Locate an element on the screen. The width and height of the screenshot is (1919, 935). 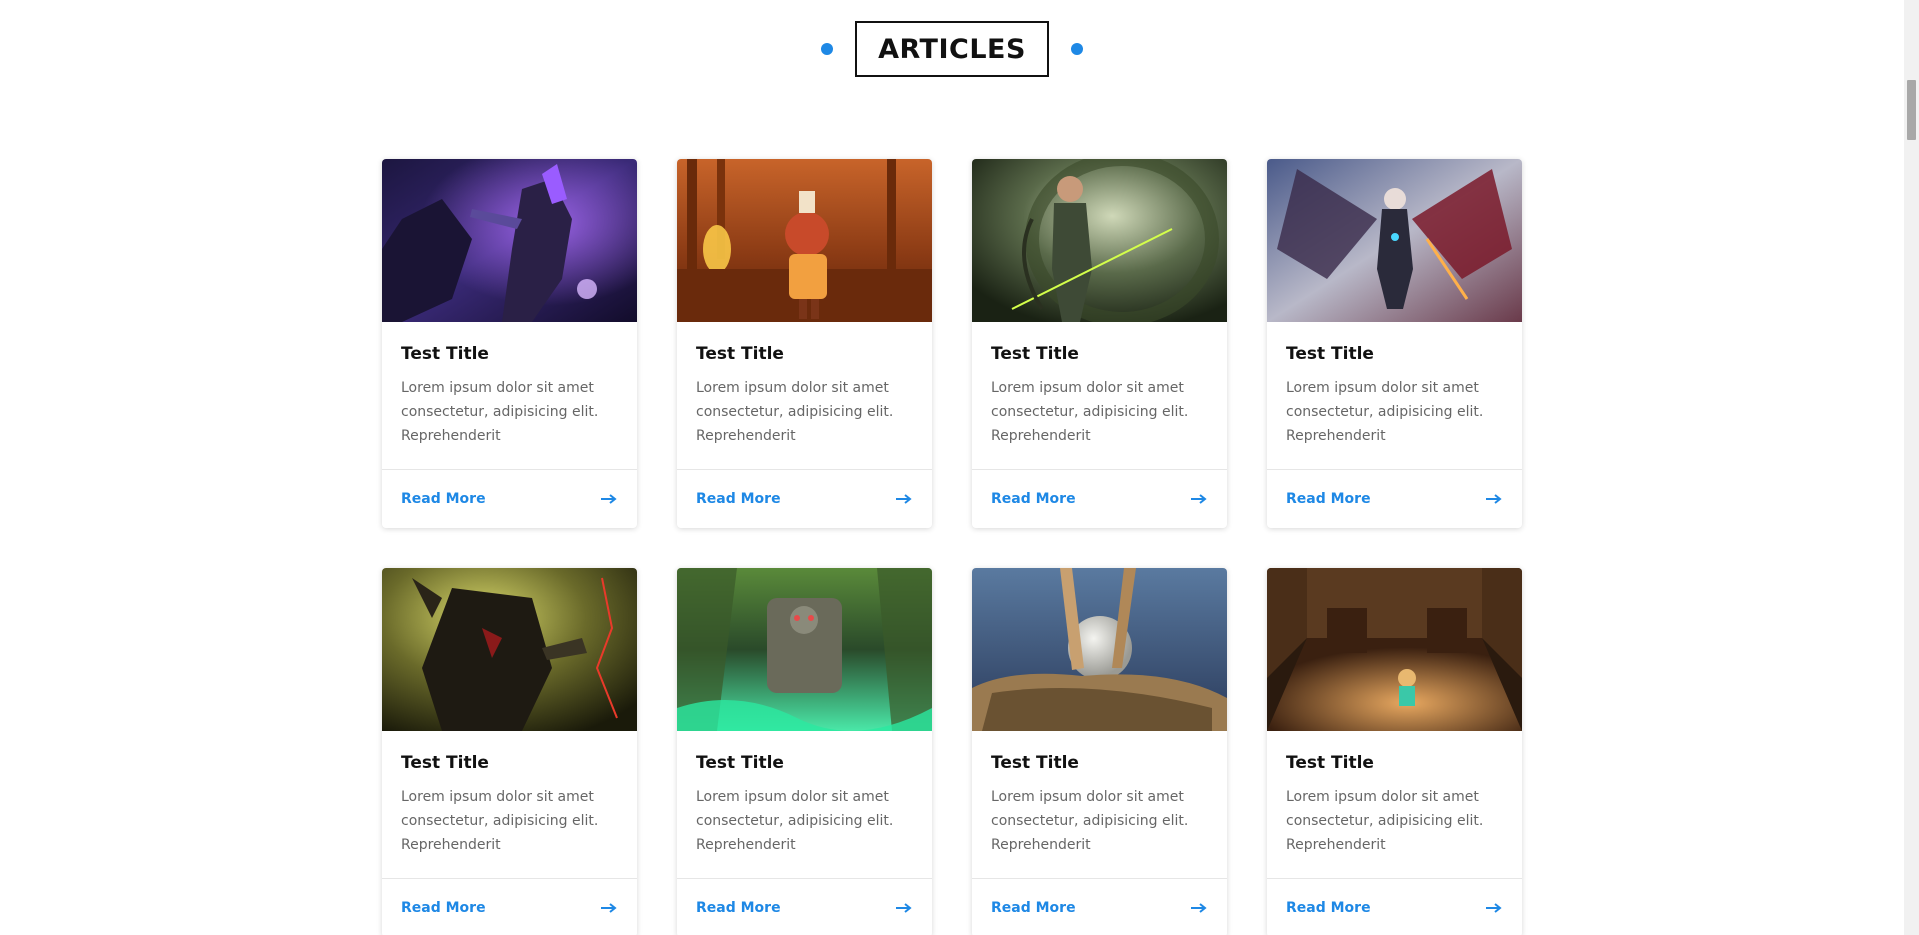
section-header: ARTICLES is located at coordinates (952, 49).